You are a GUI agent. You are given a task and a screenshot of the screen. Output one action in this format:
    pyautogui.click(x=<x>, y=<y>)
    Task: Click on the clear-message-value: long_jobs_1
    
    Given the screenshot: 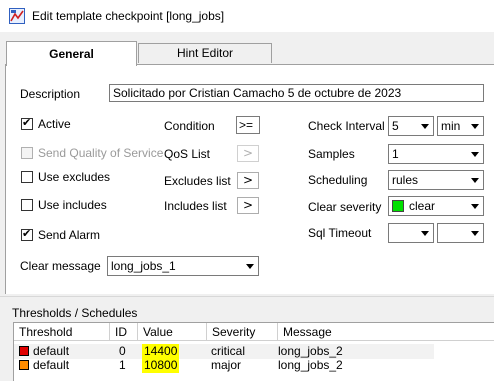 What is the action you would take?
    pyautogui.click(x=143, y=266)
    